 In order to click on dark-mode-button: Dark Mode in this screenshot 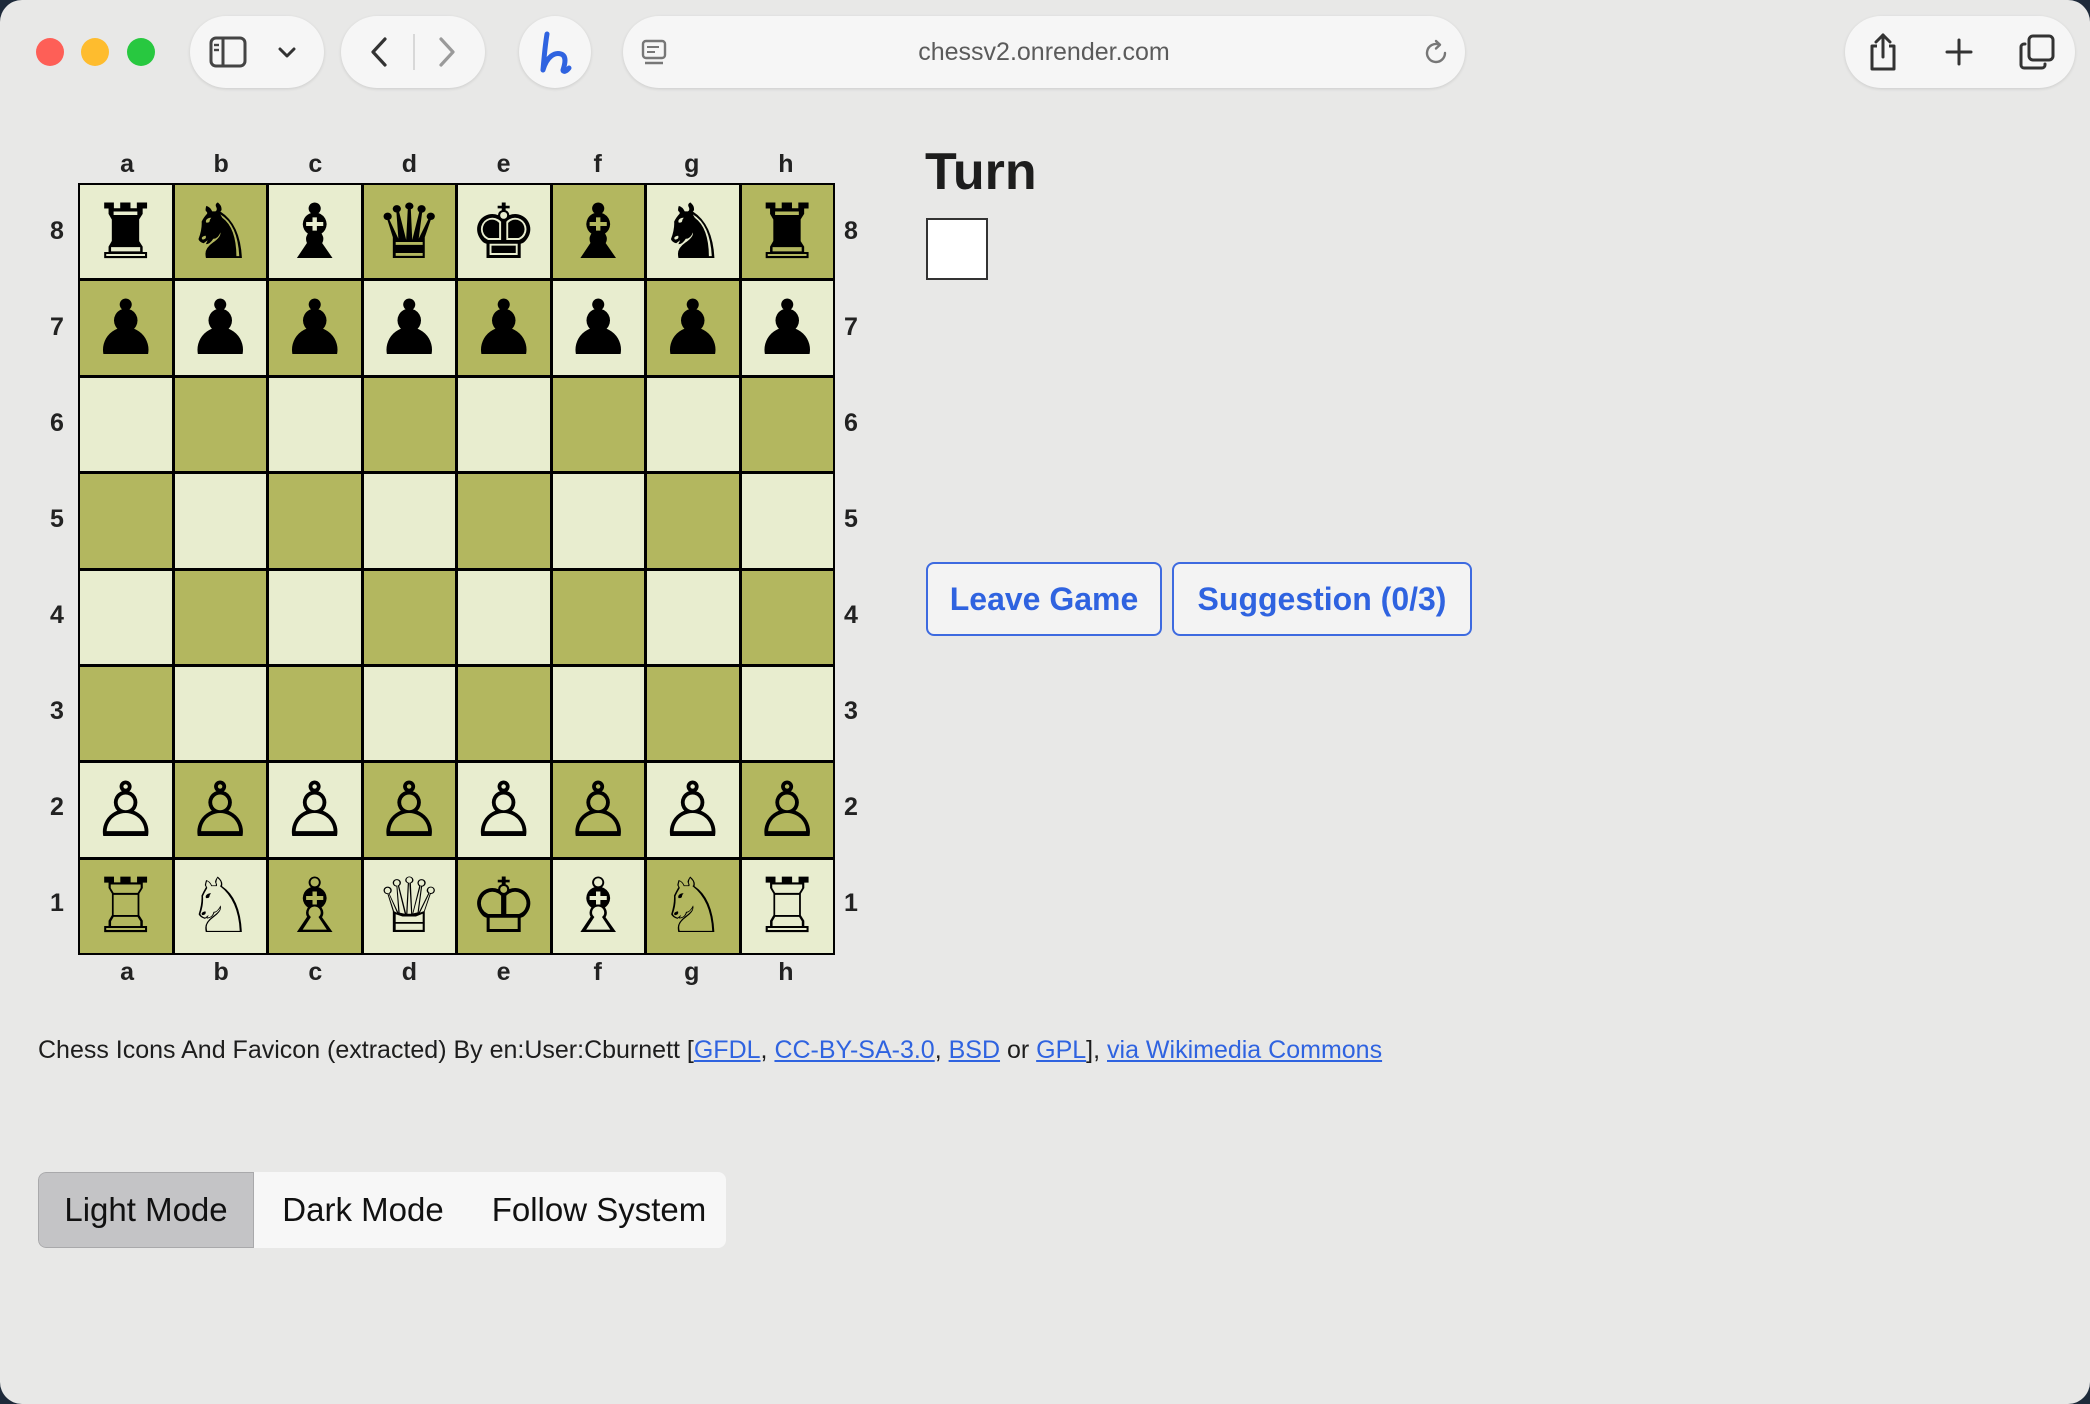, I will do `click(363, 1210)`.